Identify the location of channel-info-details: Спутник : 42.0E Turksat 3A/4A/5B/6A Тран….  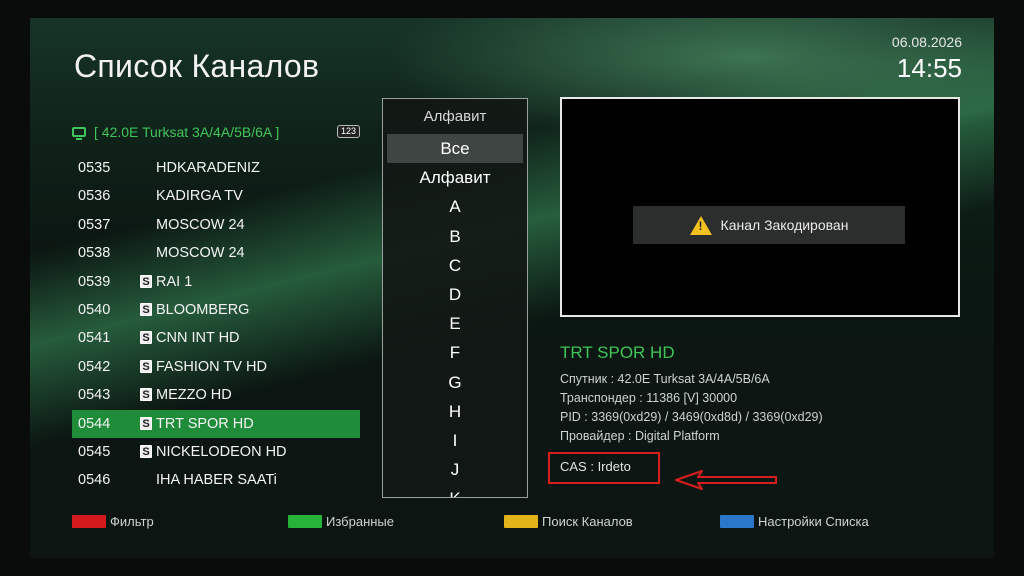
(691, 408).